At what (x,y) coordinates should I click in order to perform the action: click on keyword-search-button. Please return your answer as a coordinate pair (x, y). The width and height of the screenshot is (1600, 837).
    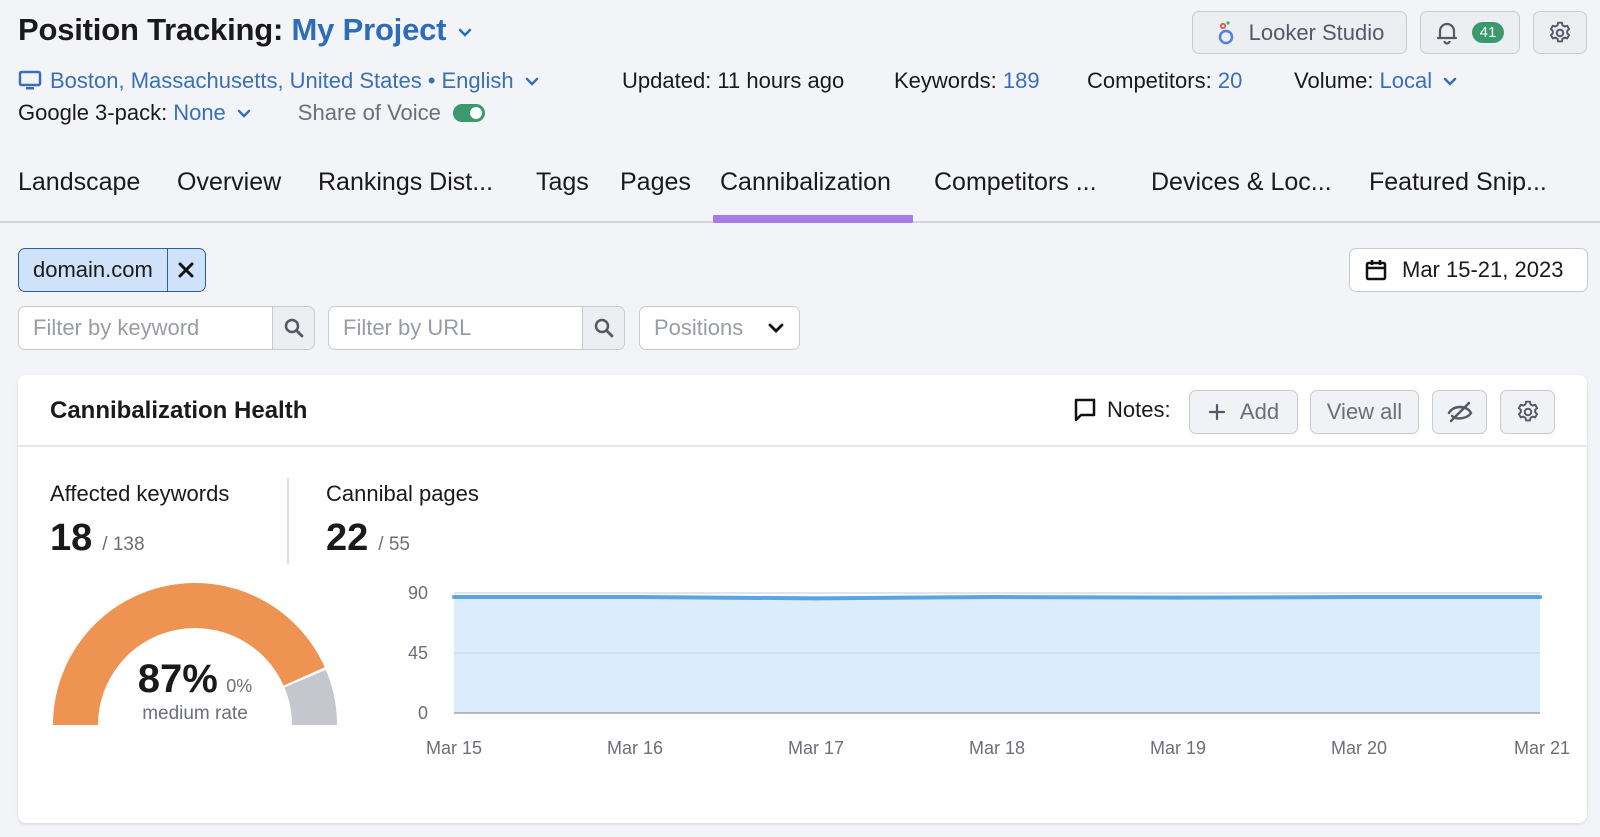
    Looking at the image, I should click on (293, 328).